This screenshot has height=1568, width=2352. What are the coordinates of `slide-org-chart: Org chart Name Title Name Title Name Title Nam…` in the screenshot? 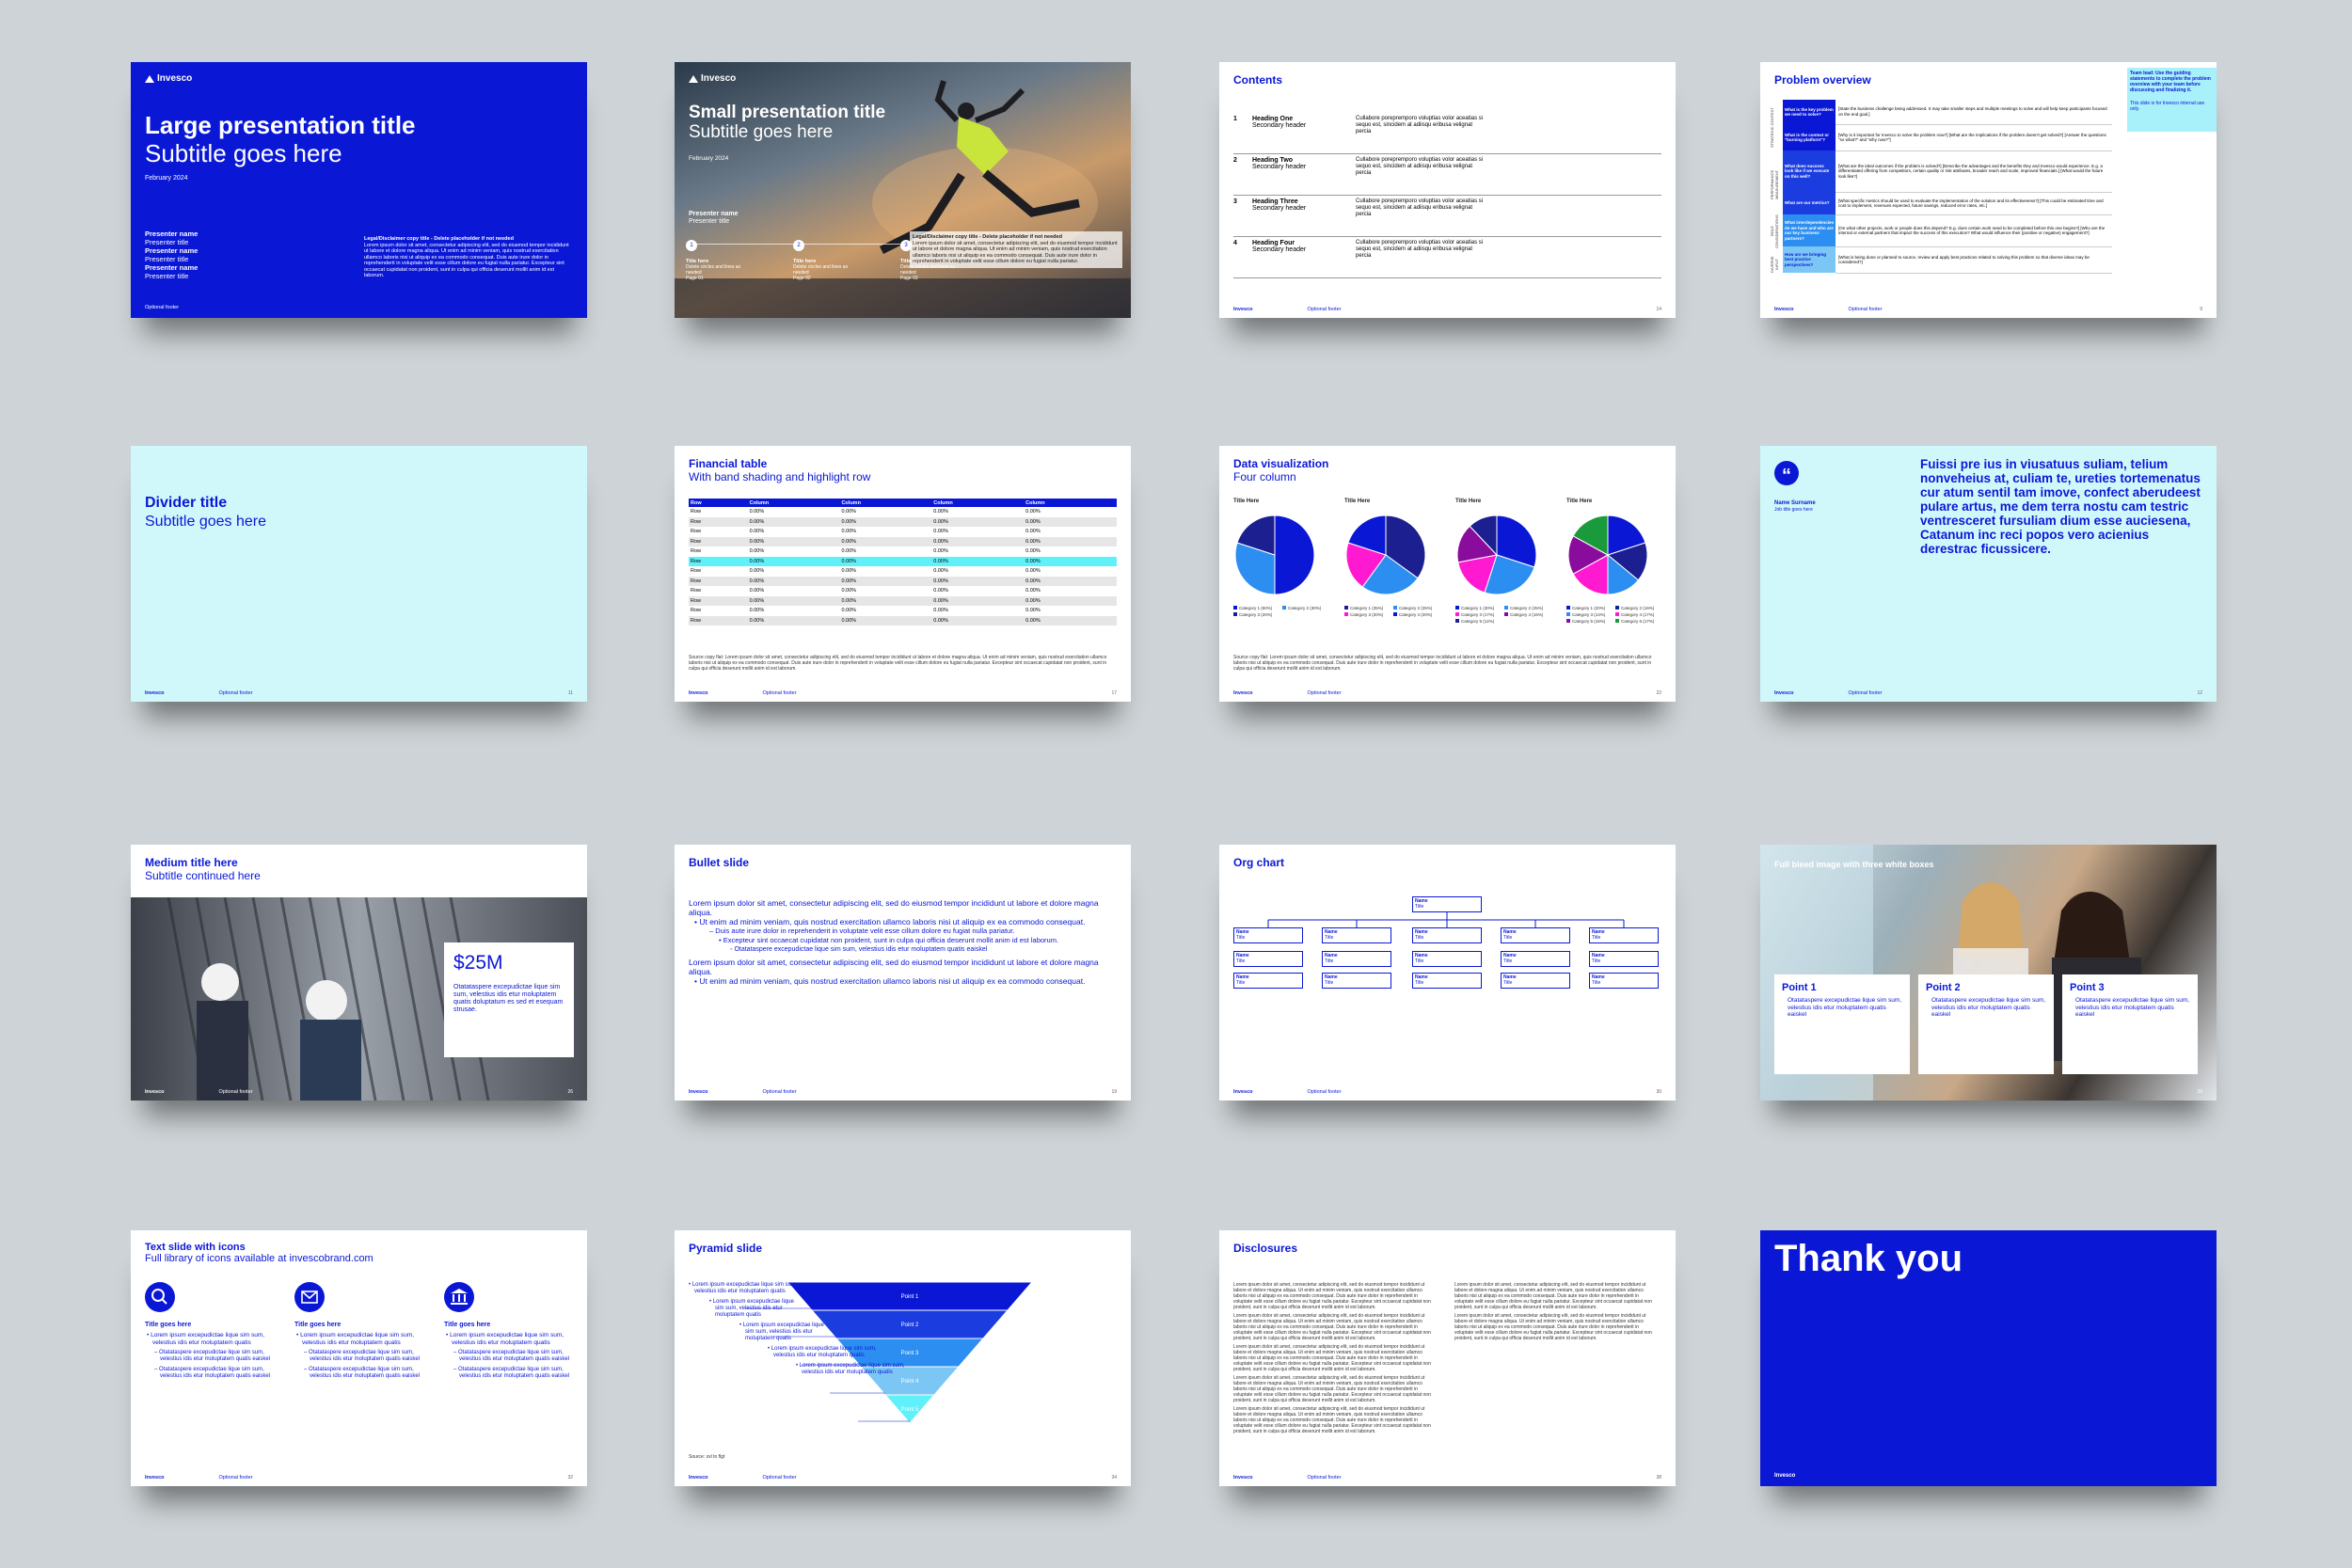 It's located at (1447, 973).